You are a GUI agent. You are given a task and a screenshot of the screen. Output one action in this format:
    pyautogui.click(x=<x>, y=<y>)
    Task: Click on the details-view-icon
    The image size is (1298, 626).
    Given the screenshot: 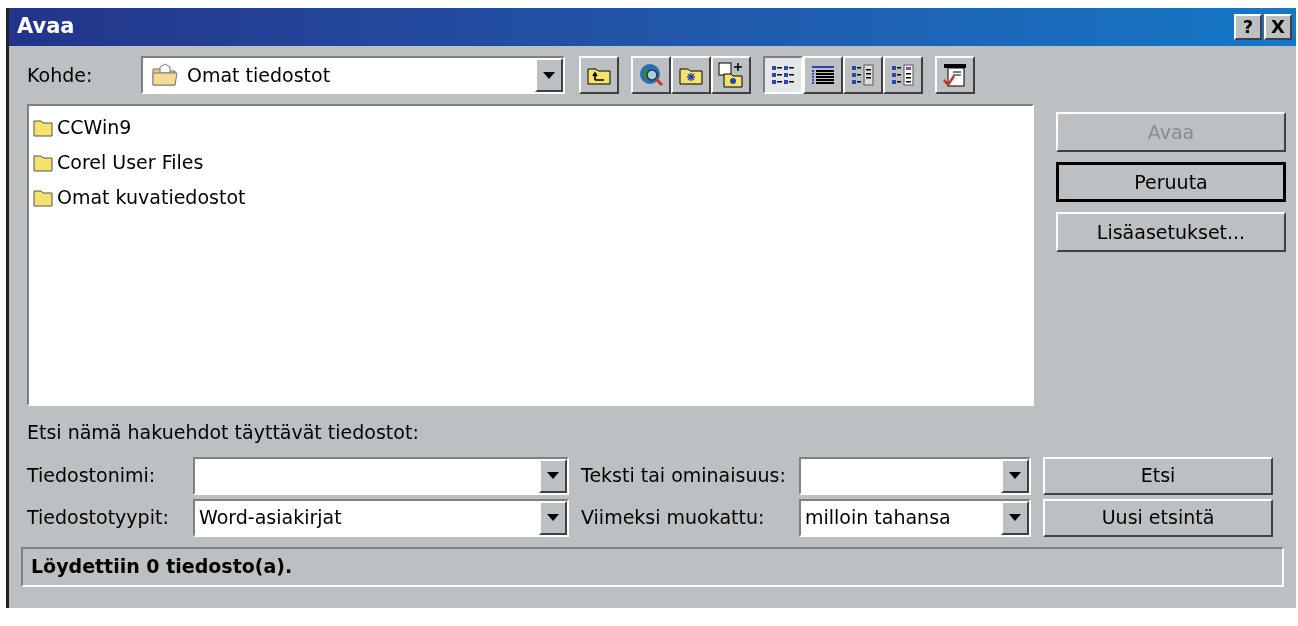 What is the action you would take?
    pyautogui.click(x=823, y=75)
    